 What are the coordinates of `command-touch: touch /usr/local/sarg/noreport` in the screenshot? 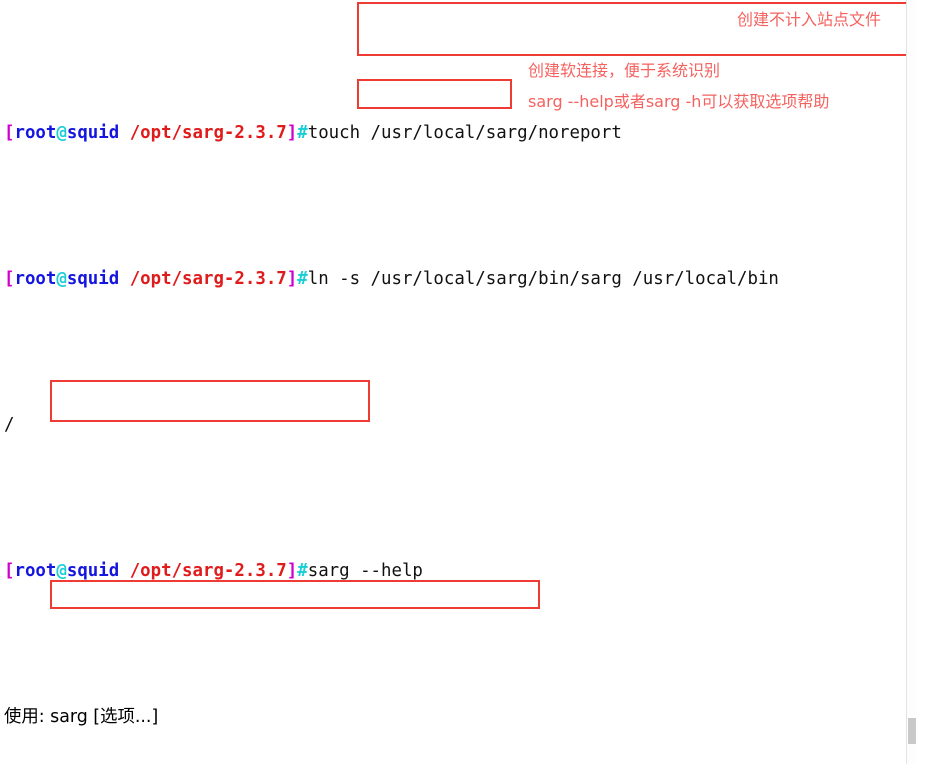 It's located at (464, 132).